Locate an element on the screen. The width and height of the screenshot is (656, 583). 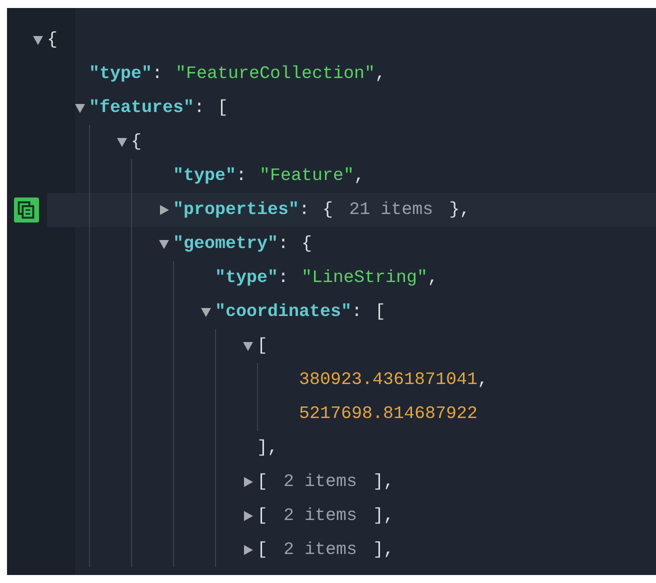
close-bracket: }, is located at coordinates (459, 210).